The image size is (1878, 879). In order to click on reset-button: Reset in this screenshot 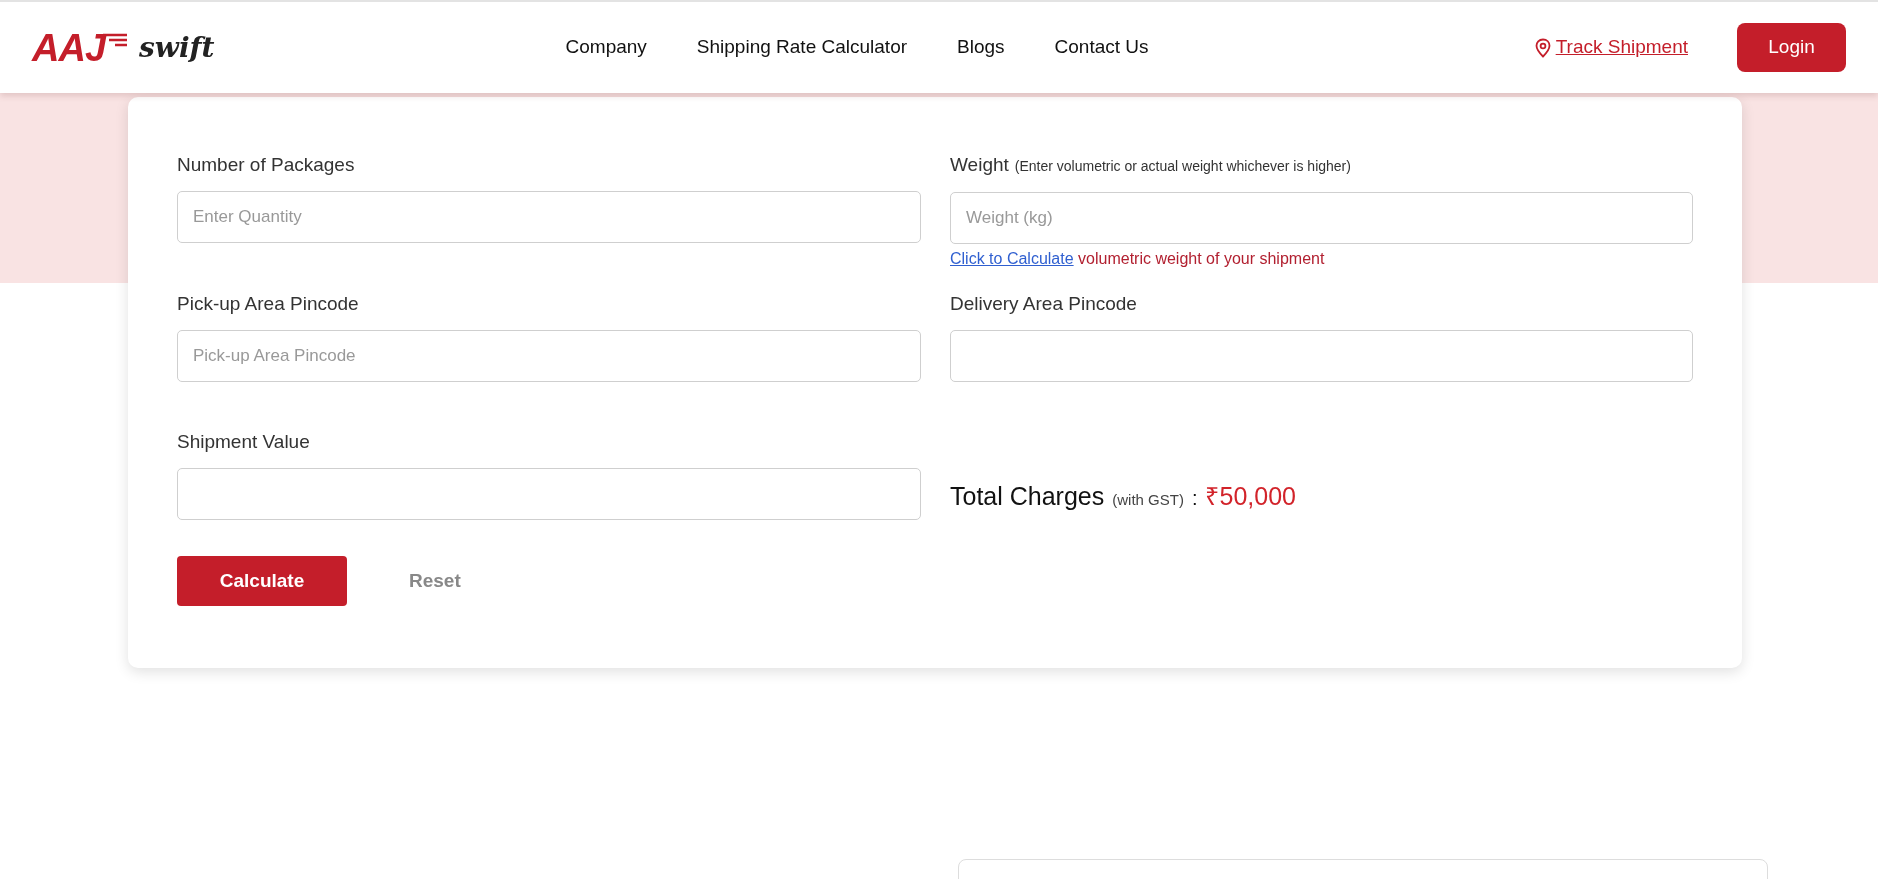, I will do `click(435, 581)`.